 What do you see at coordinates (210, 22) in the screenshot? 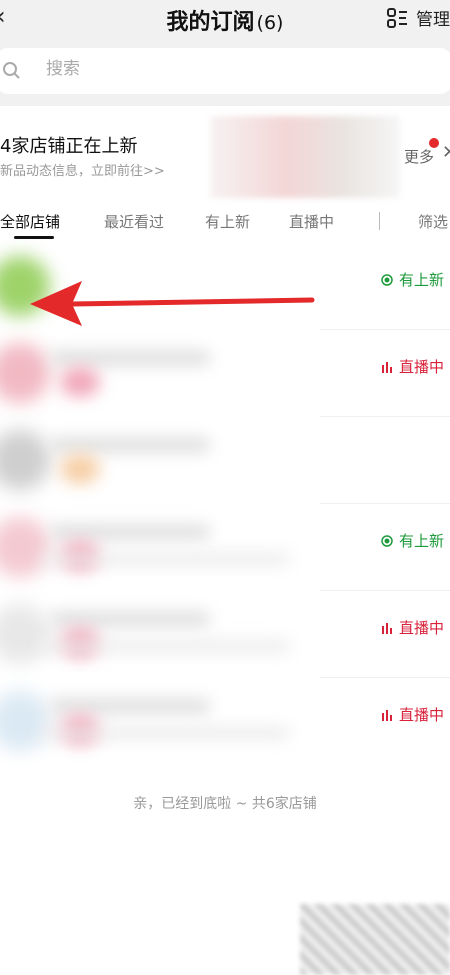
I see `page-title-text: 我的订阅` at bounding box center [210, 22].